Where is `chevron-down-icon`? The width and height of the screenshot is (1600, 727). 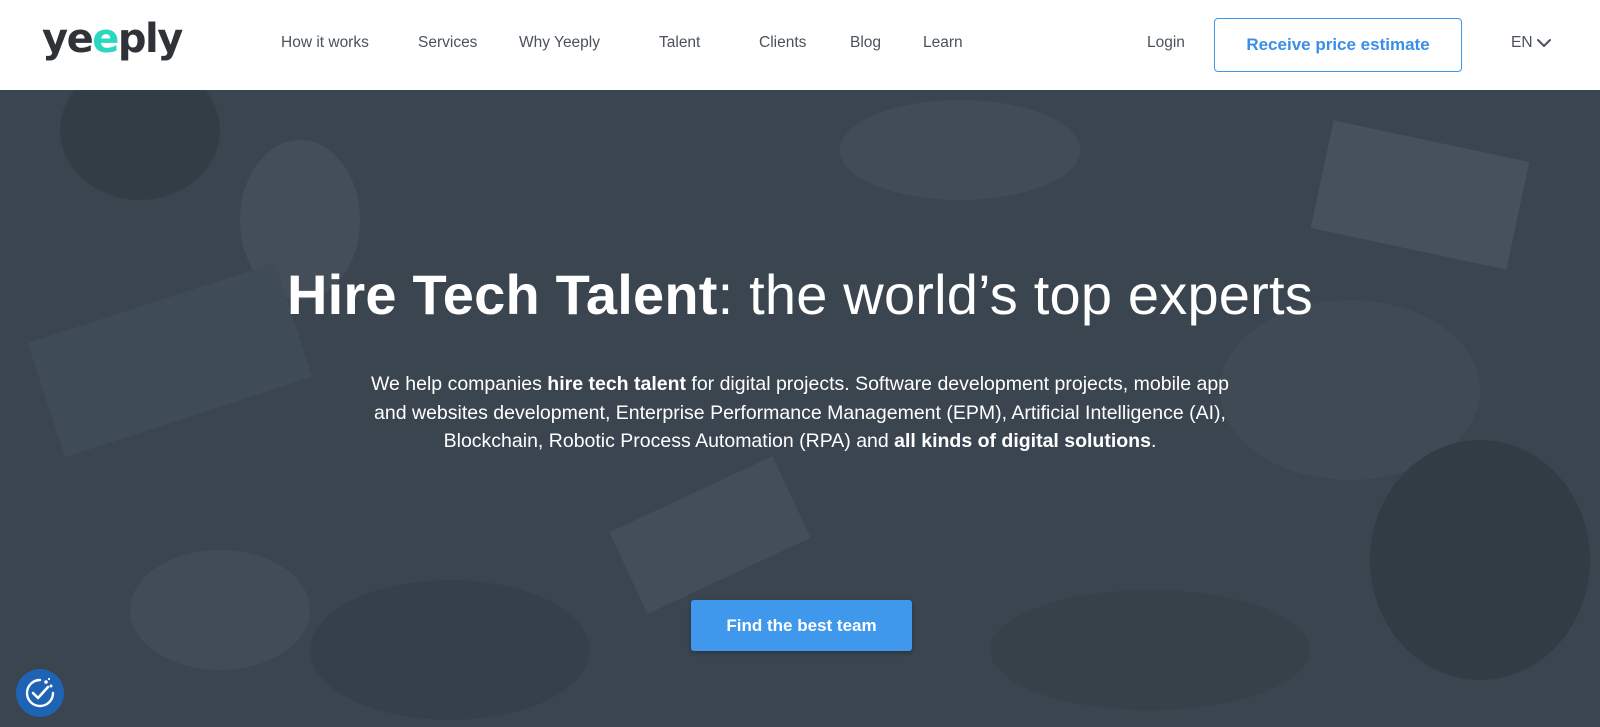 chevron-down-icon is located at coordinates (1543, 43).